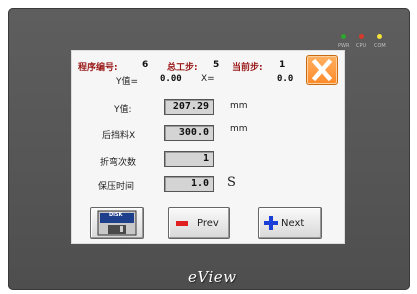  I want to click on close-button, so click(322, 70).